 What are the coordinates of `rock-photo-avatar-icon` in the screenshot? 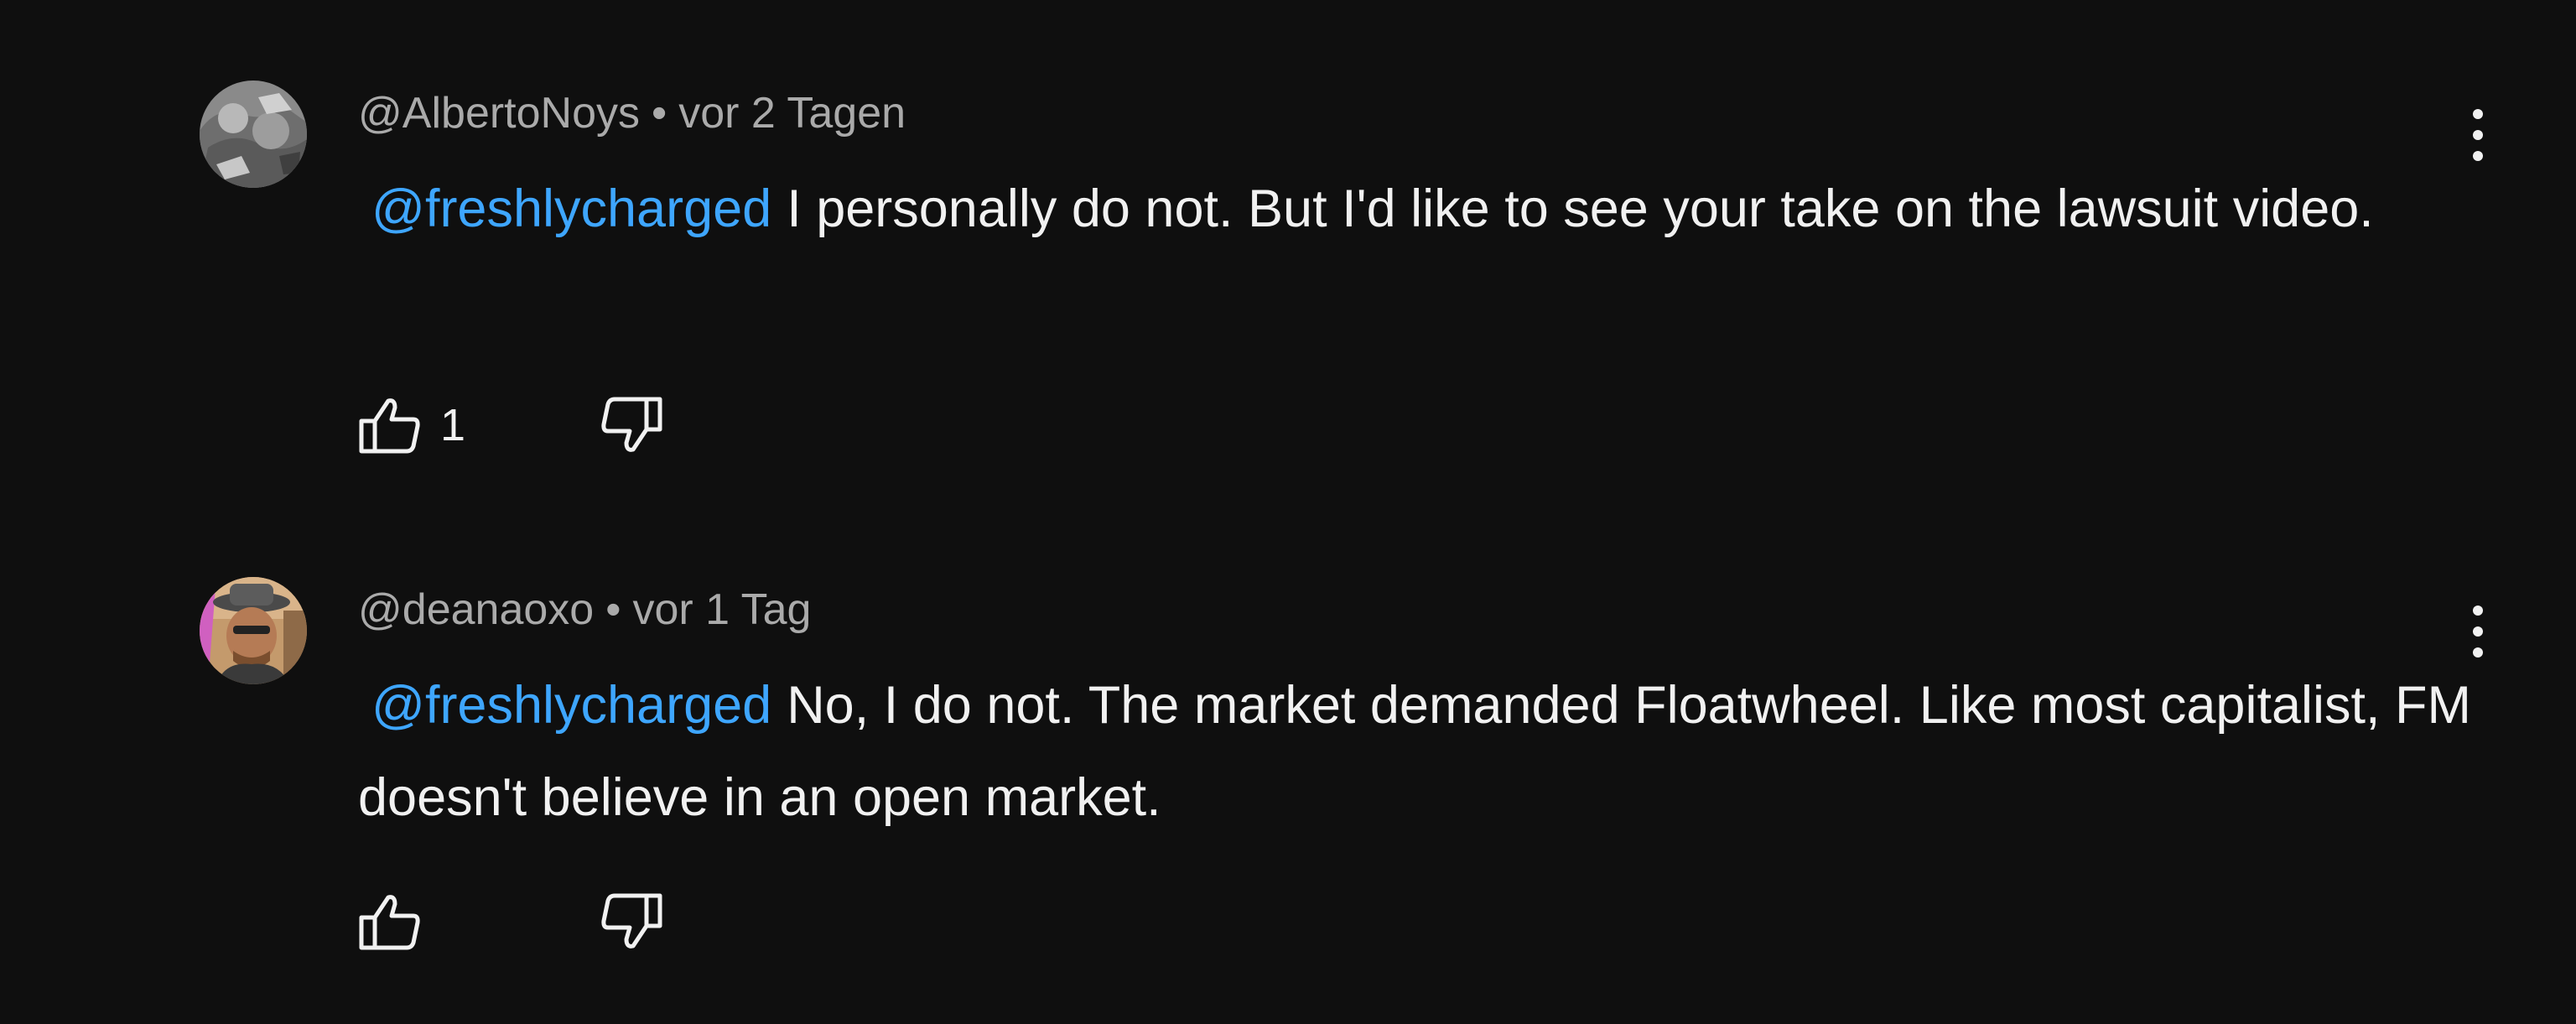 It's located at (253, 134).